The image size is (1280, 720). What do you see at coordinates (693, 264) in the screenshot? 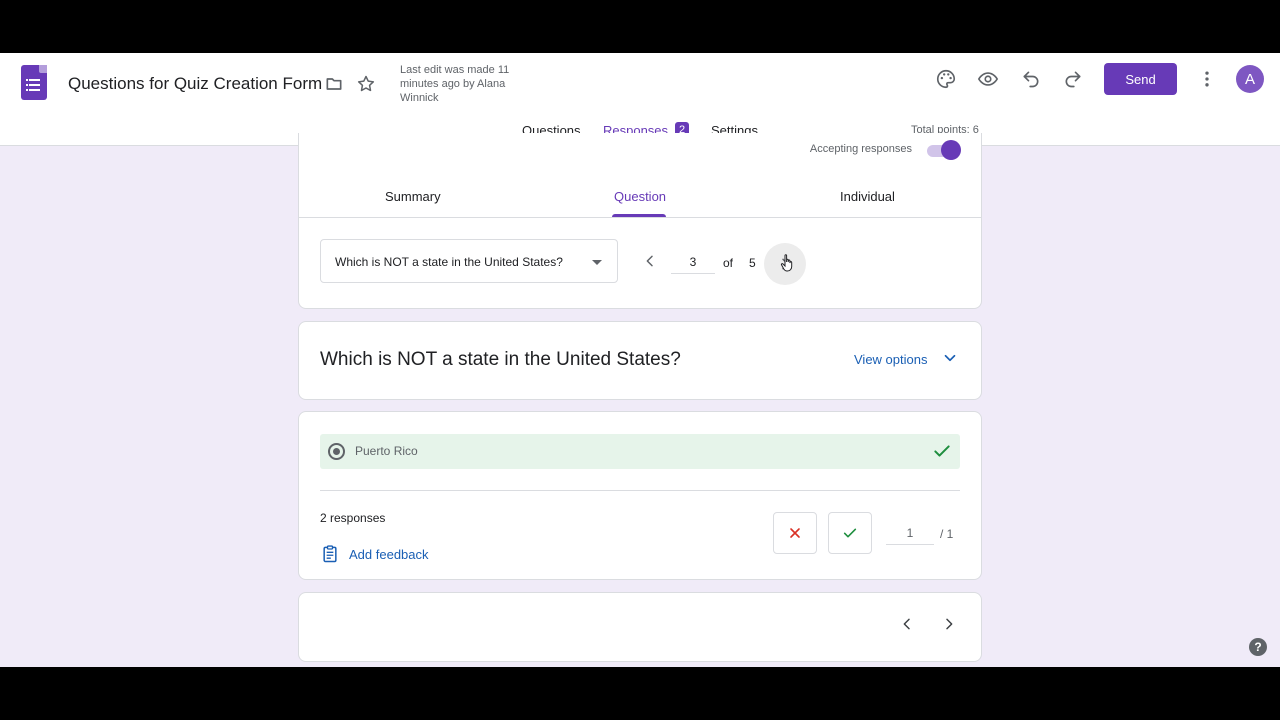
I see `question-number-input: 3` at bounding box center [693, 264].